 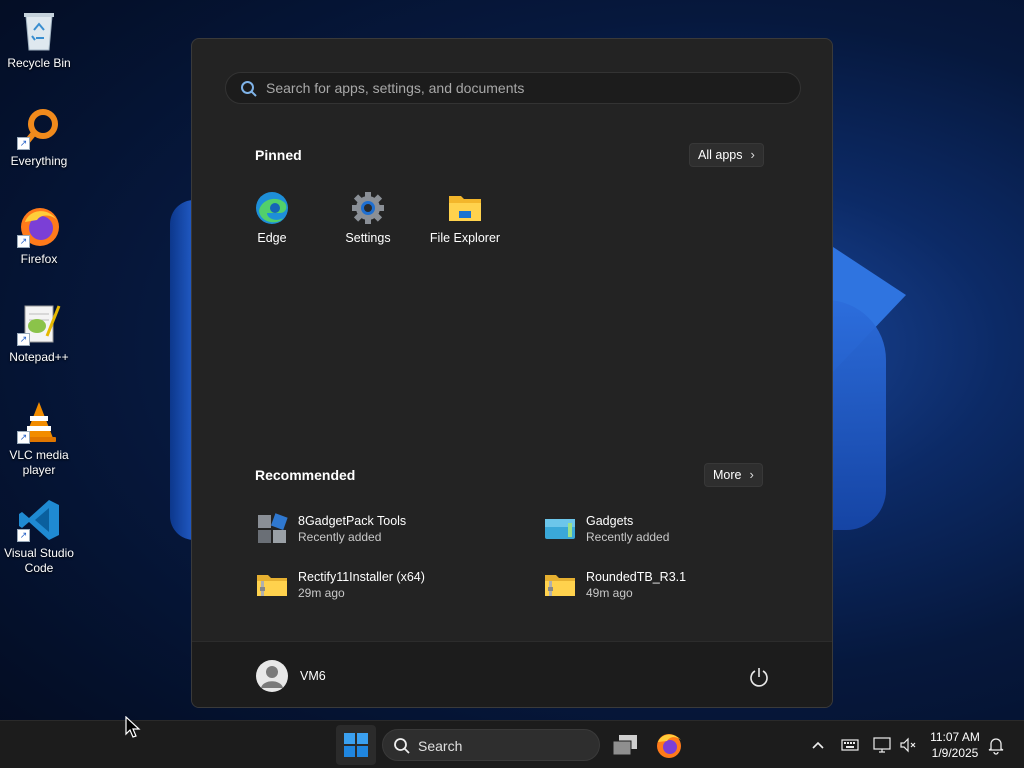 I want to click on desktop-icon-vlc: ↗ VLC media player, so click(x=39, y=439).